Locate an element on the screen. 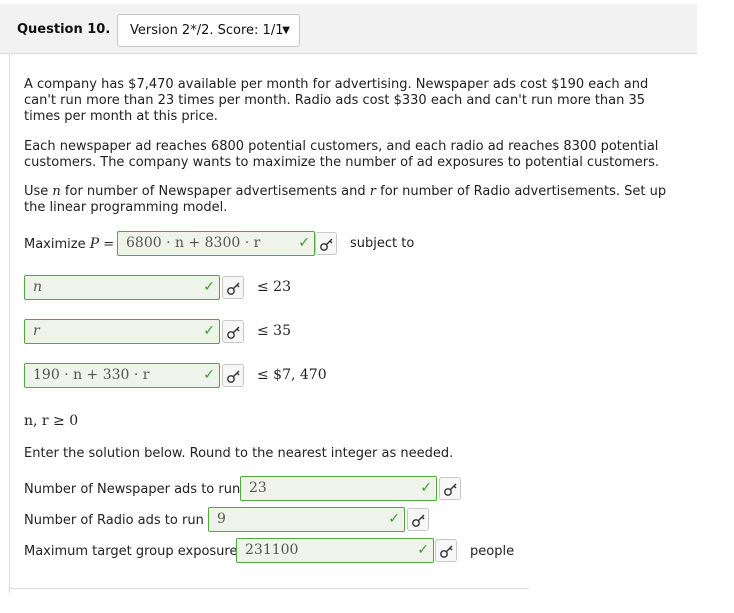 This screenshot has width=734, height=613. content-divider is located at coordinates (269, 588).